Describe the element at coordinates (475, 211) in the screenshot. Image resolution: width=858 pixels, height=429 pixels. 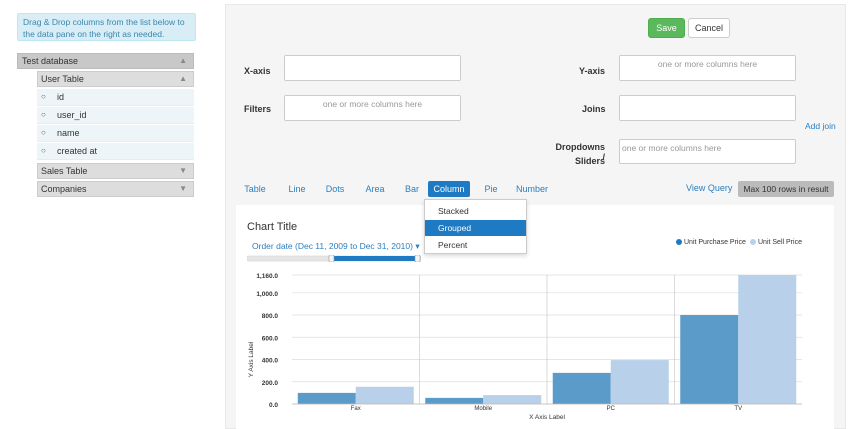
I see `menu-item-stacked: Stacked` at that location.